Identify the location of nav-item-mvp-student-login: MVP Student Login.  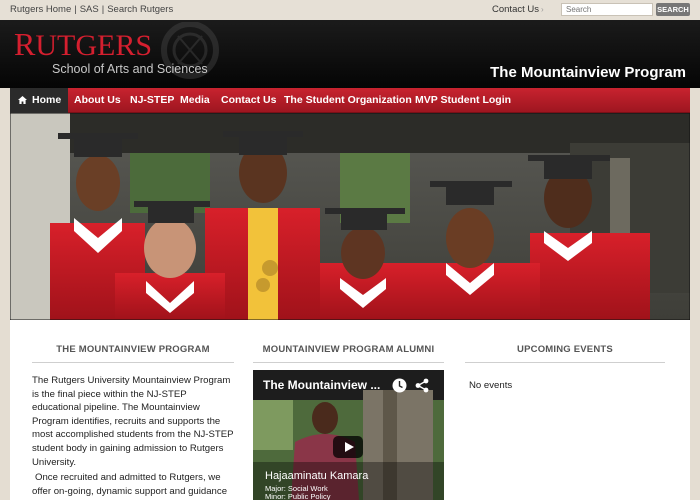
(463, 100).